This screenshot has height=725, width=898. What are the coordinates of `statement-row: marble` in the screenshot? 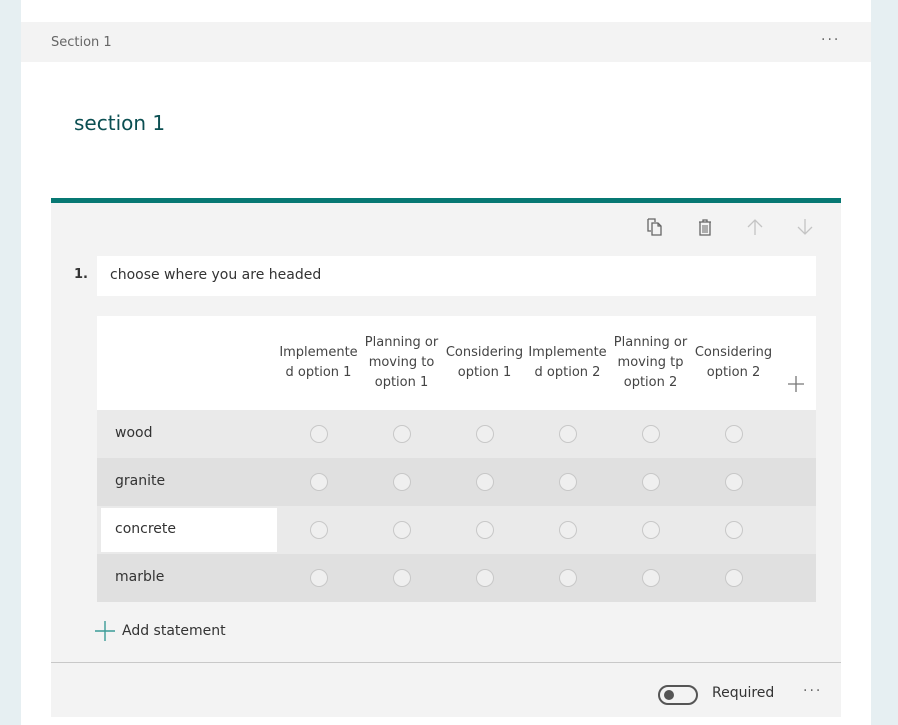 It's located at (456, 578).